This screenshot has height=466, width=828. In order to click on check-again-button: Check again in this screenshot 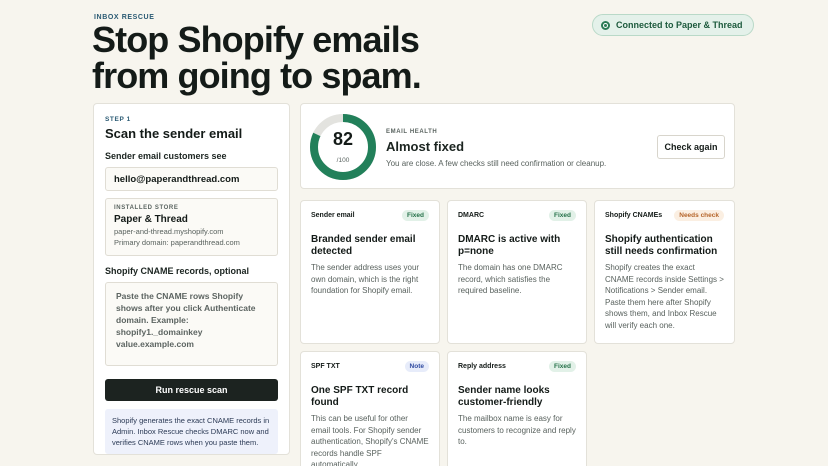, I will do `click(691, 147)`.